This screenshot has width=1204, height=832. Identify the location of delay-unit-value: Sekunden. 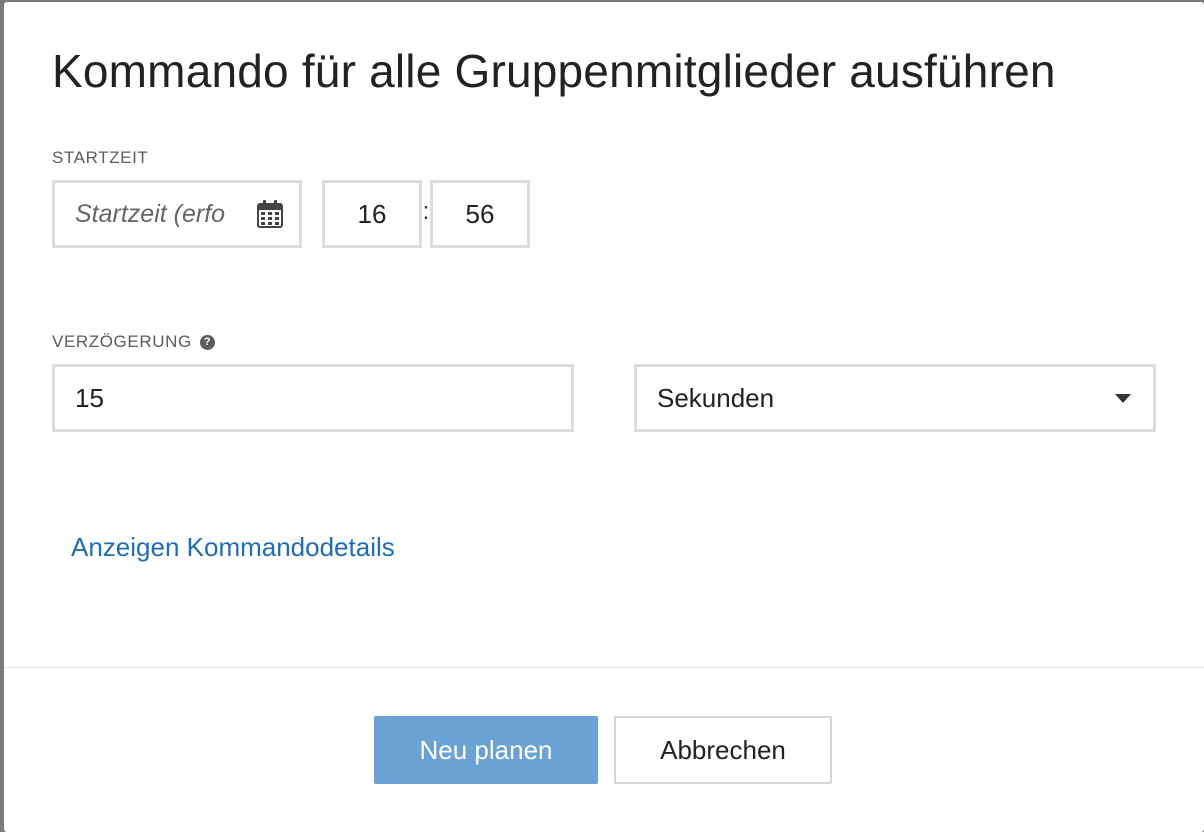
(716, 397).